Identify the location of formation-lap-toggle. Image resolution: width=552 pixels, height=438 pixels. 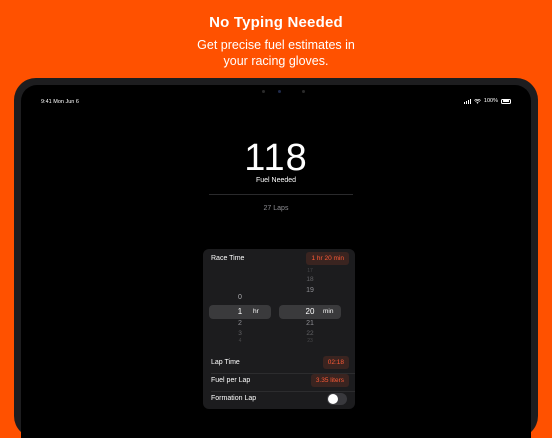
(337, 399).